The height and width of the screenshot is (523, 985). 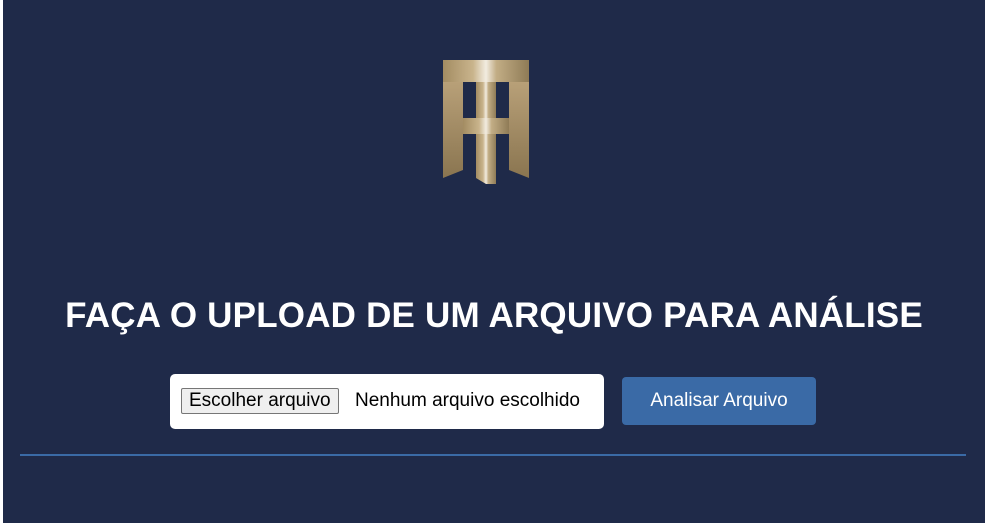 What do you see at coordinates (467, 400) in the screenshot?
I see `file-status-text: Nenhum arquivo escolhido` at bounding box center [467, 400].